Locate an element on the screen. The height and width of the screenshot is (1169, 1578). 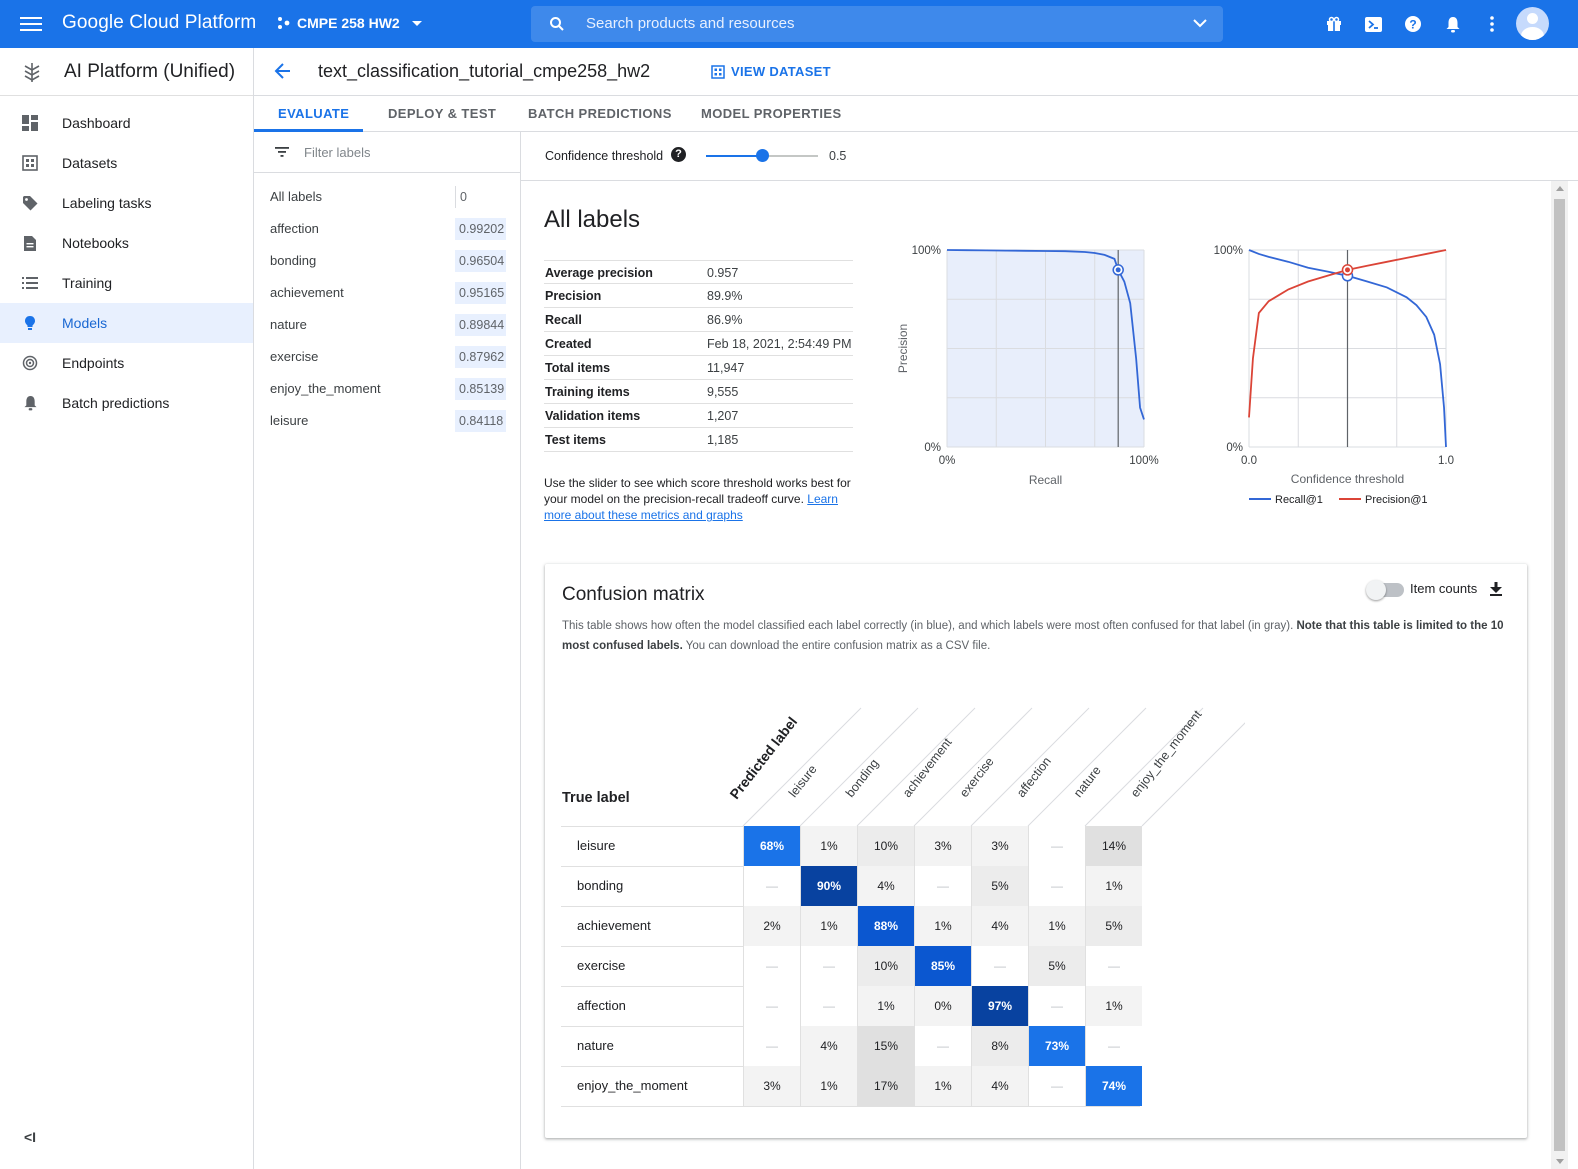
tab-batch-predictions: BATCH PREDICTIONS is located at coordinates (600, 113).